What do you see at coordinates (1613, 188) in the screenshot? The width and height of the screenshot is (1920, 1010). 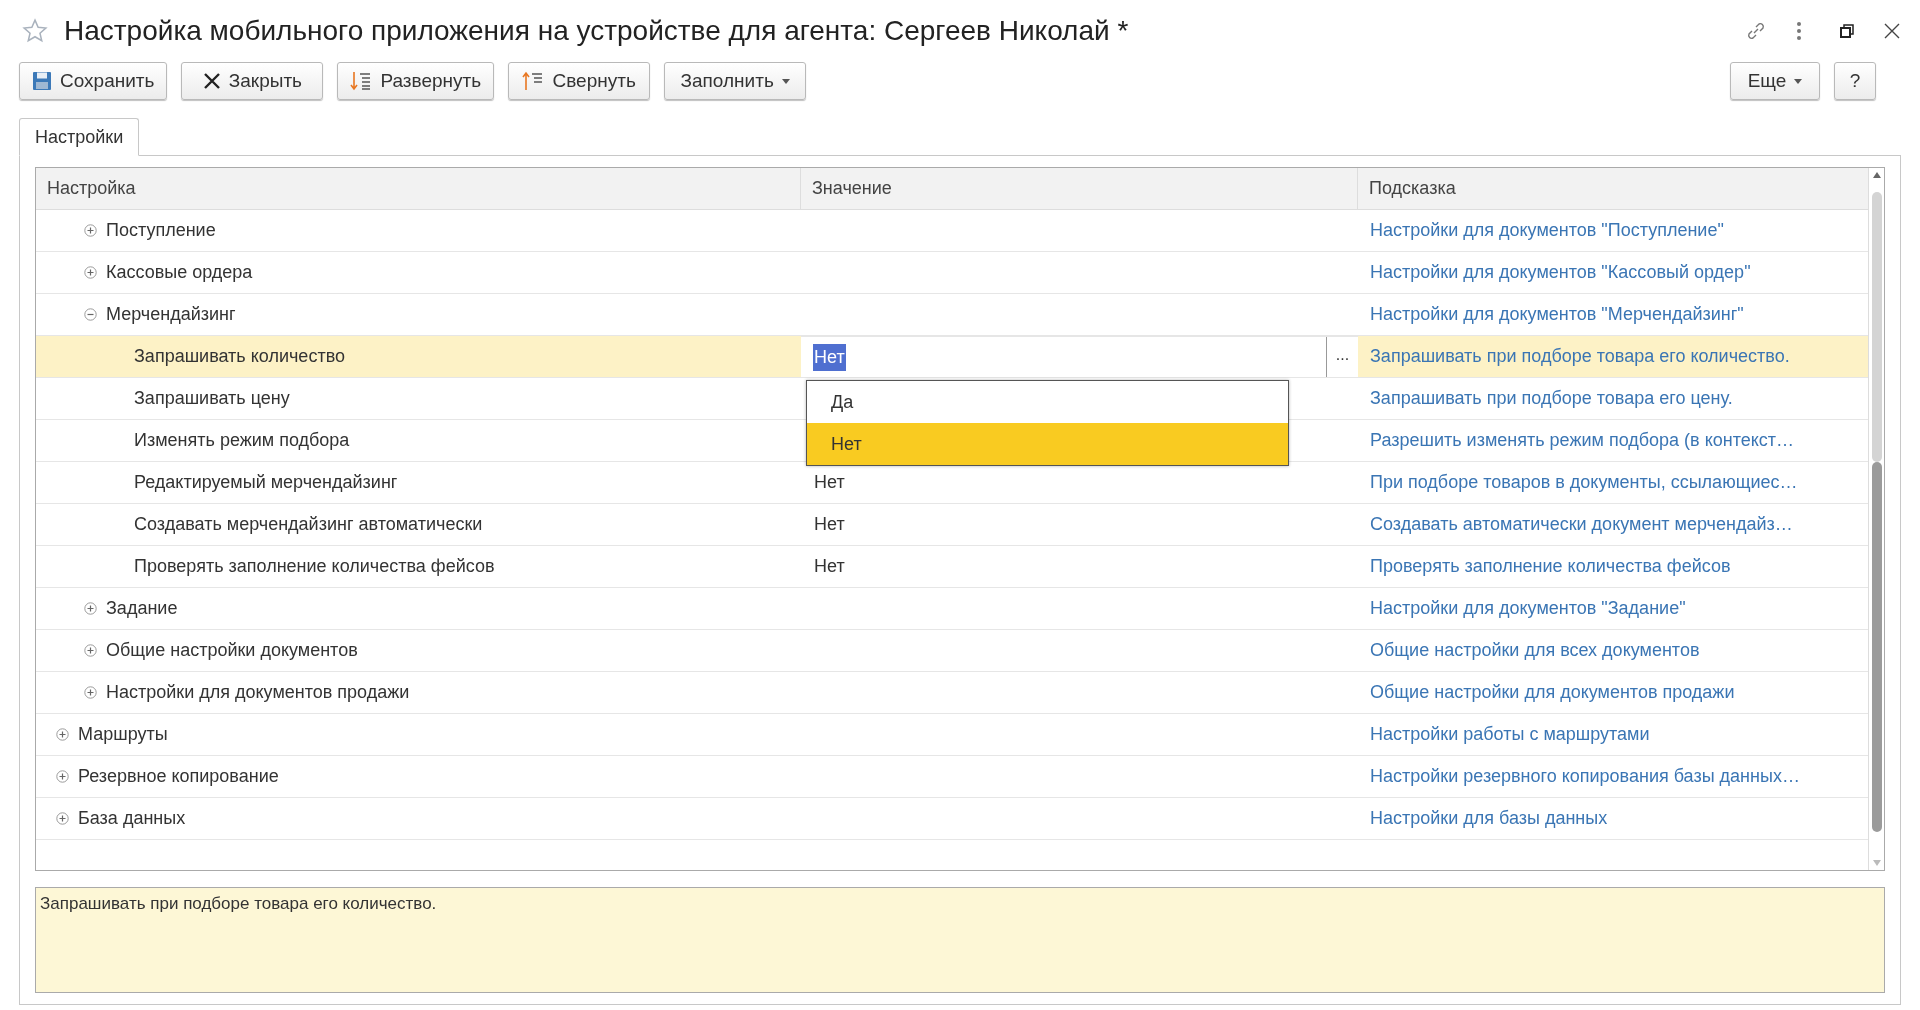 I see `column-header: Подсказка` at bounding box center [1613, 188].